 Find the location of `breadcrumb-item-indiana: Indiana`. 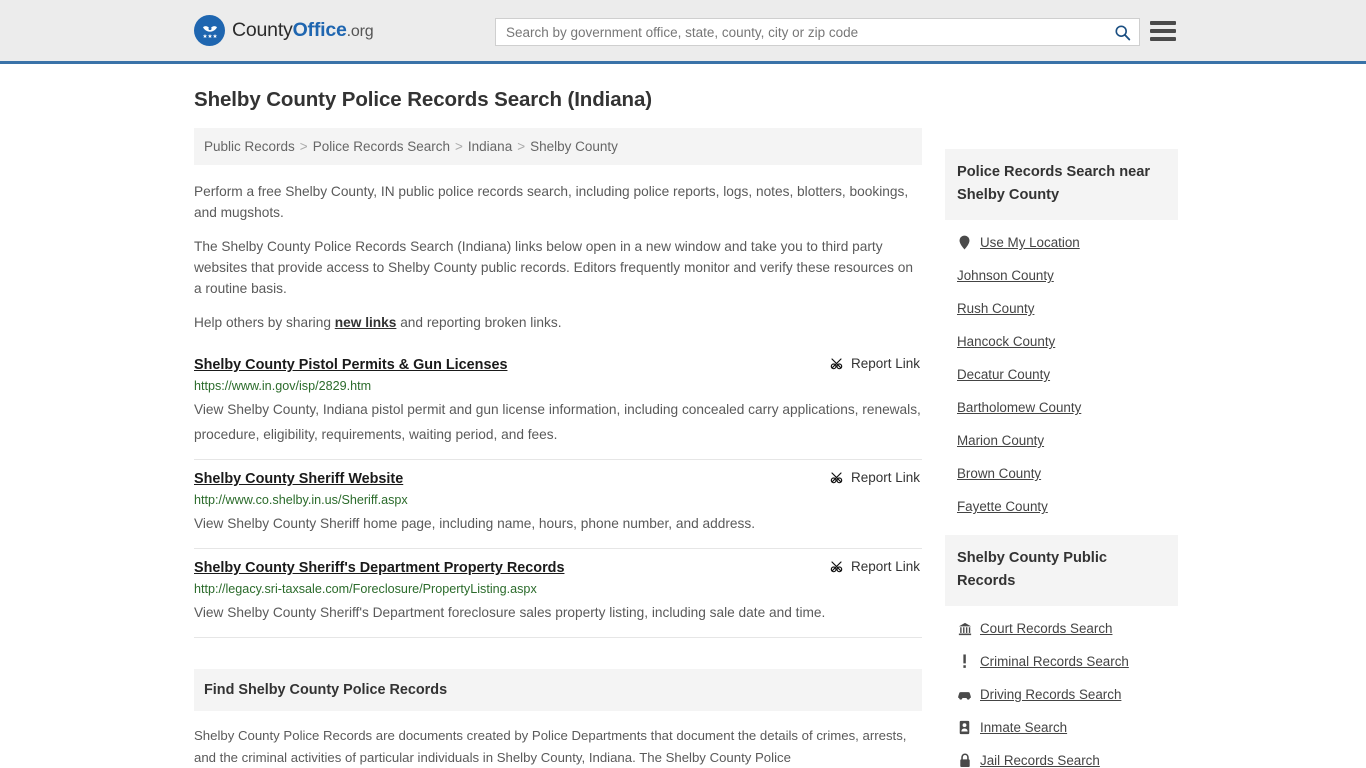

breadcrumb-item-indiana: Indiana is located at coordinates (490, 146).